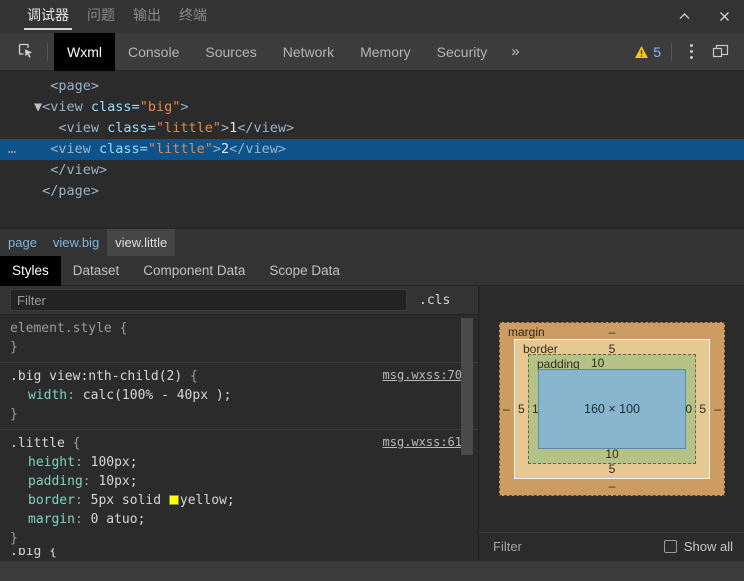 The width and height of the screenshot is (744, 581). What do you see at coordinates (38, 107) in the screenshot?
I see `expand-arrow-icon: ▼` at bounding box center [38, 107].